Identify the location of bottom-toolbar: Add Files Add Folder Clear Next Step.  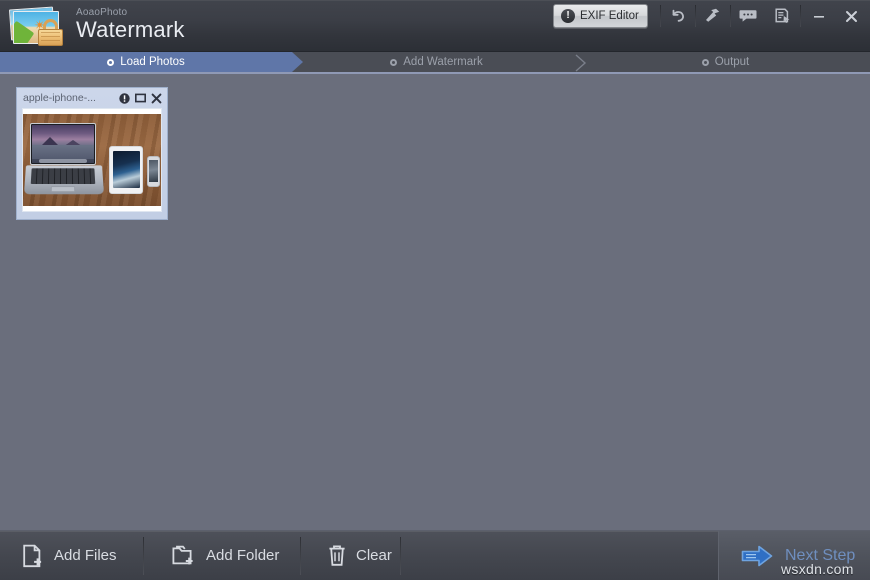
(435, 555).